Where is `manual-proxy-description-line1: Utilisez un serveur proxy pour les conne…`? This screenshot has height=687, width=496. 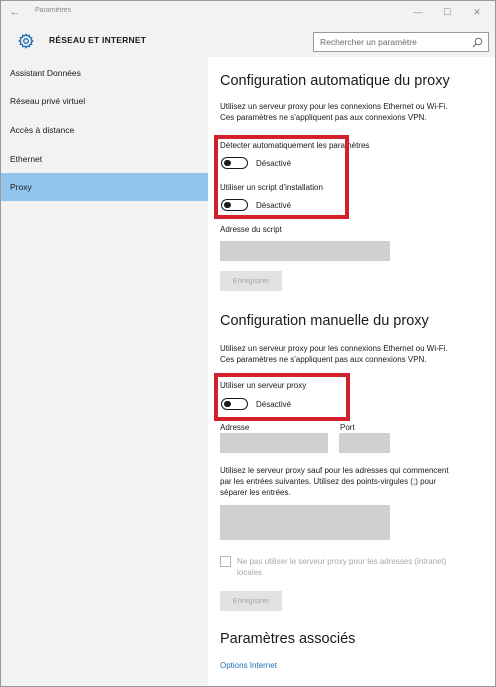 manual-proxy-description-line1: Utilisez un serveur proxy pour les conne… is located at coordinates (334, 348).